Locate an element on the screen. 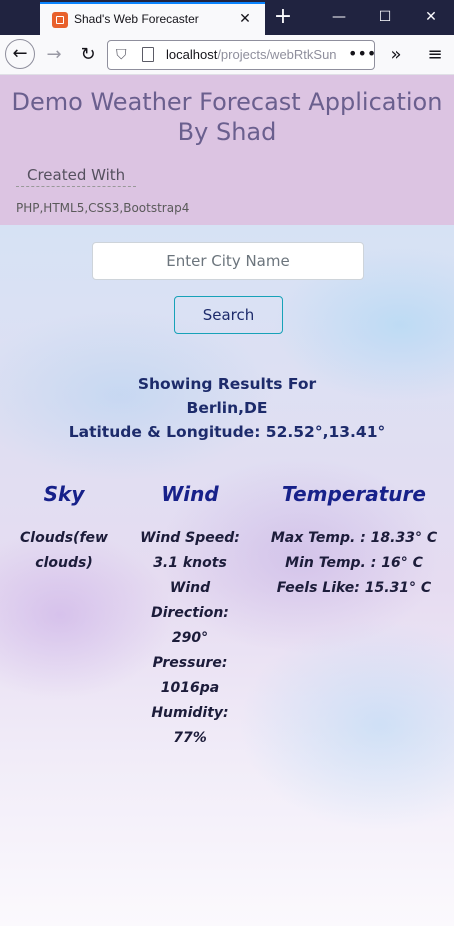 The height and width of the screenshot is (926, 454). wind-speed-label: Wind Speed: is located at coordinates (190, 538).